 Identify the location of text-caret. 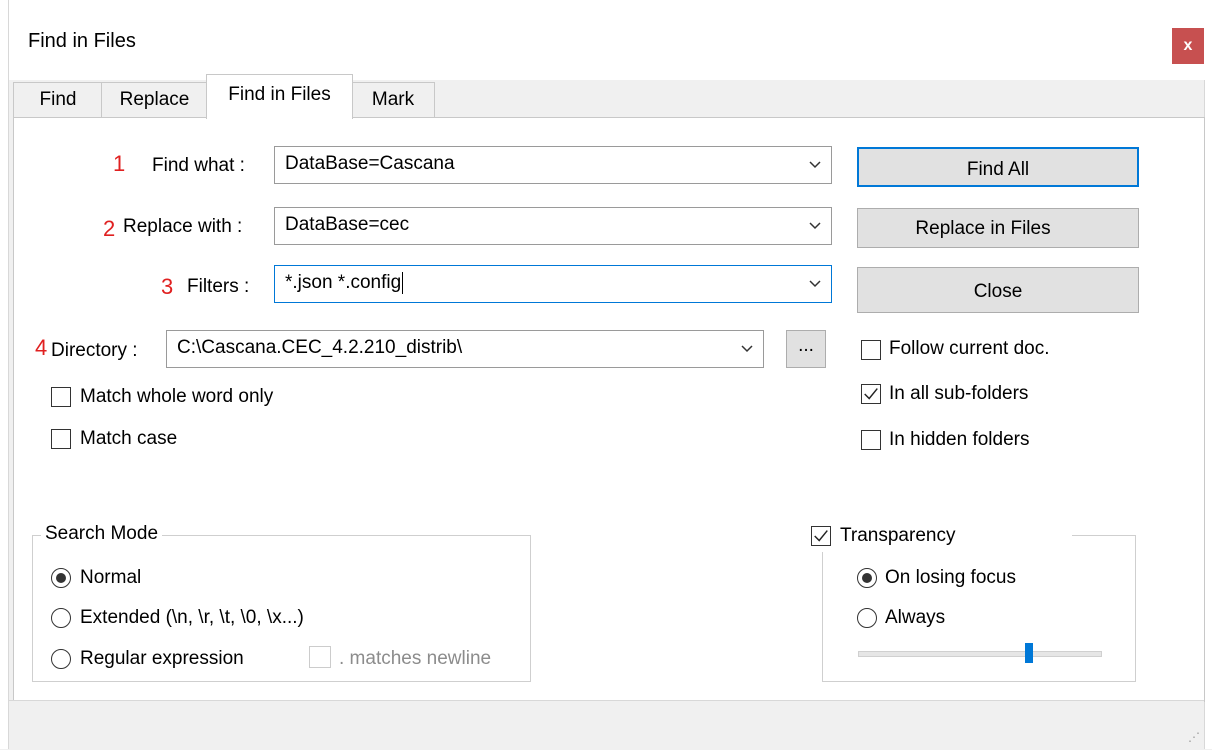
(403, 283).